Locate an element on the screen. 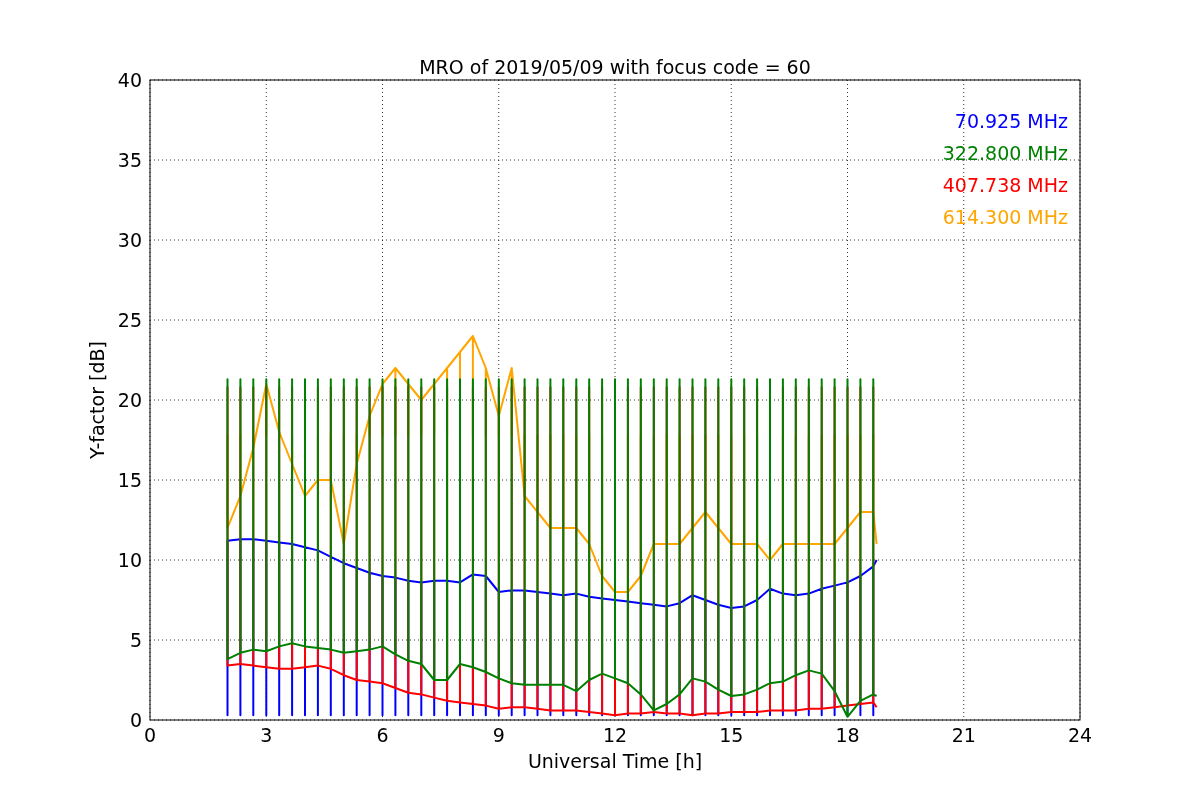 The height and width of the screenshot is (800, 1200). tick-label: 10 is located at coordinates (129, 560).